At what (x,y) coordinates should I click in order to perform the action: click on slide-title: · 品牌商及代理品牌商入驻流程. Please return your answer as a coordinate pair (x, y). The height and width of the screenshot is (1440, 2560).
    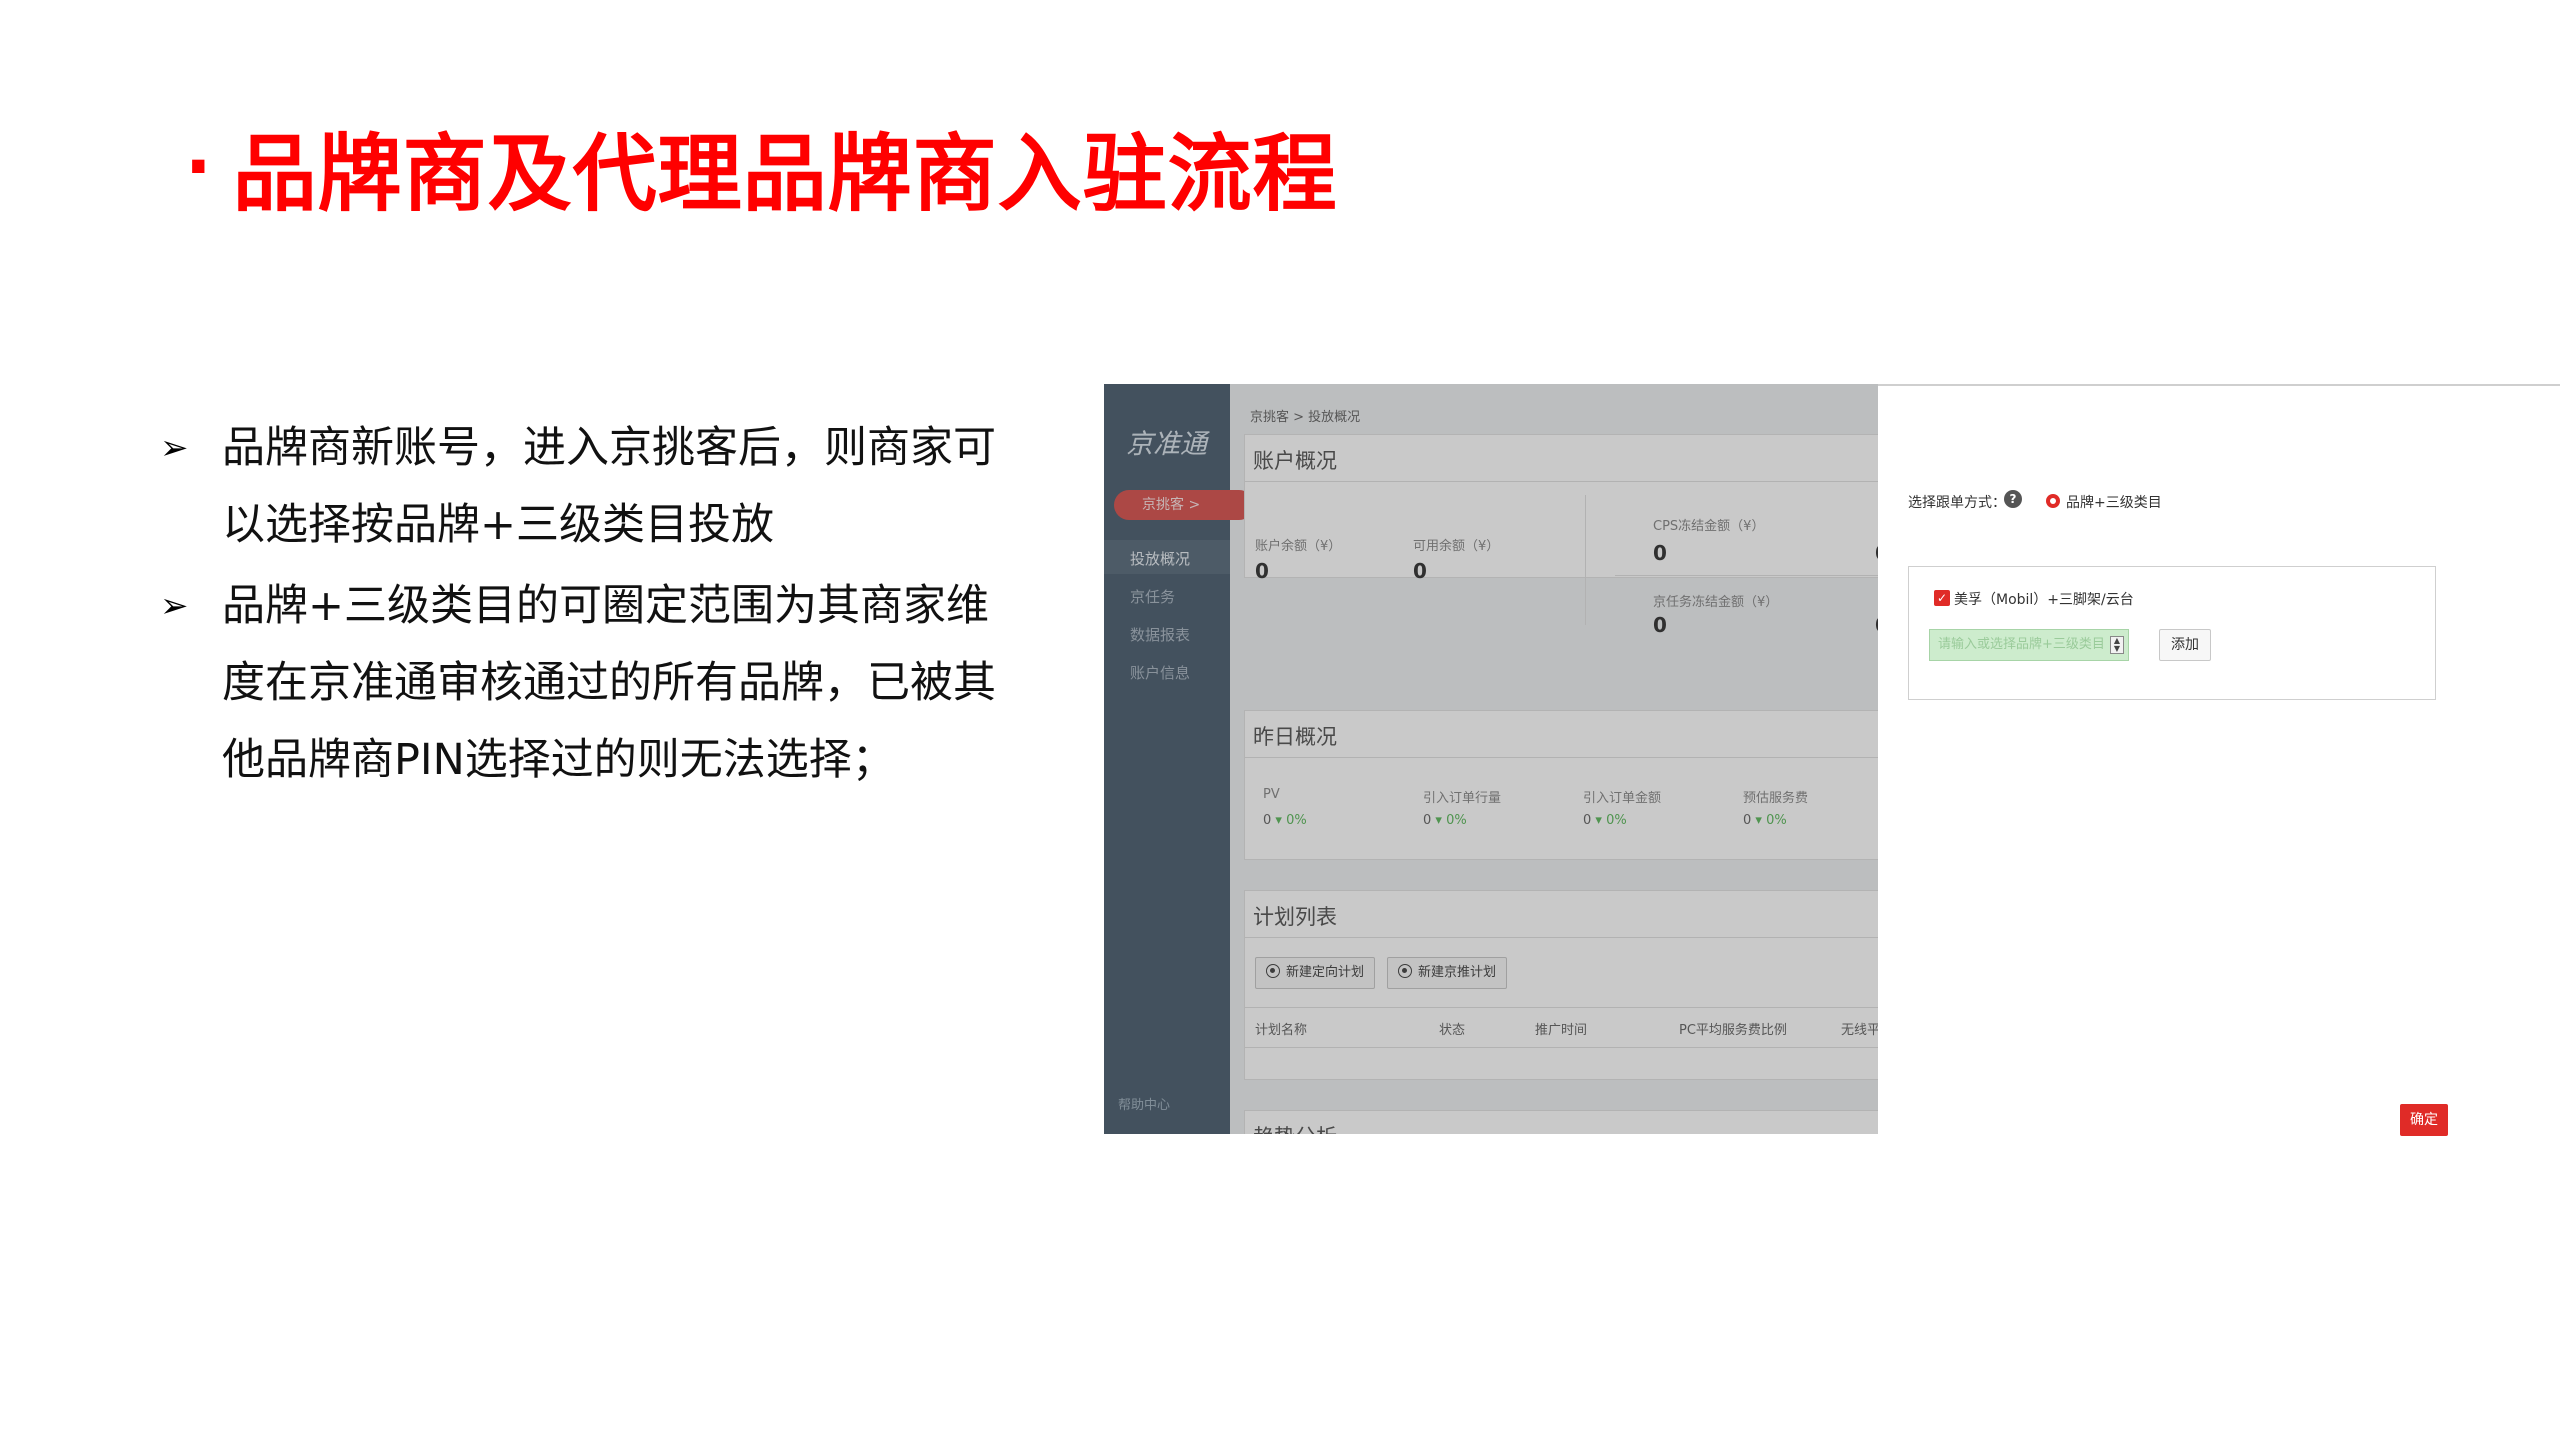
    Looking at the image, I should click on (761, 167).